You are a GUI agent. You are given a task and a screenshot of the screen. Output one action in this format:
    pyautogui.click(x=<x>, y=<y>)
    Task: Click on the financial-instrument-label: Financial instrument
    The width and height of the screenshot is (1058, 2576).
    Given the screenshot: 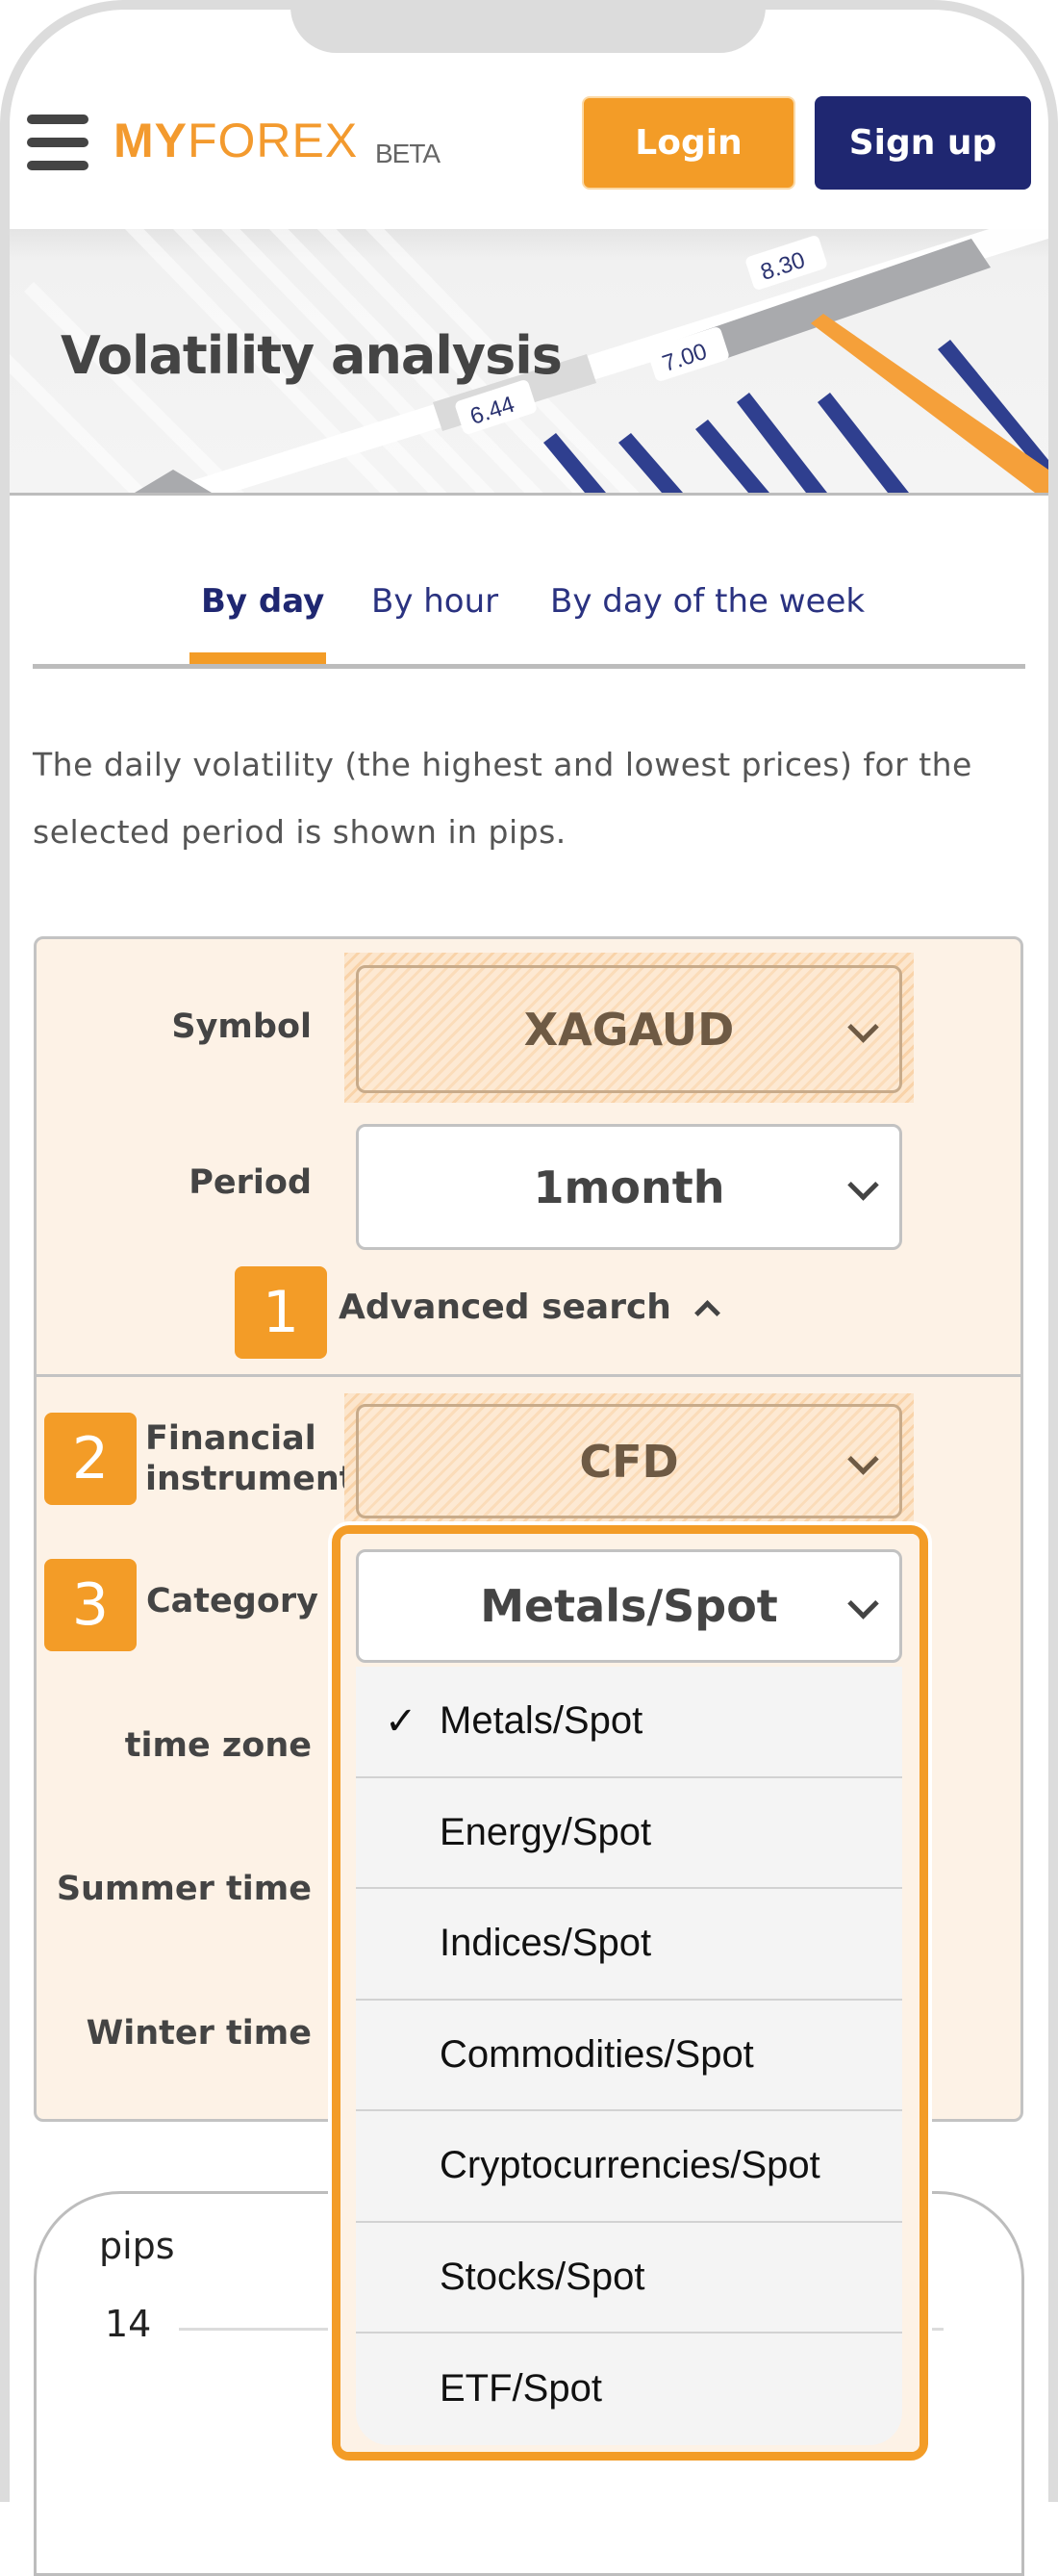 What is the action you would take?
    pyautogui.click(x=250, y=1458)
    